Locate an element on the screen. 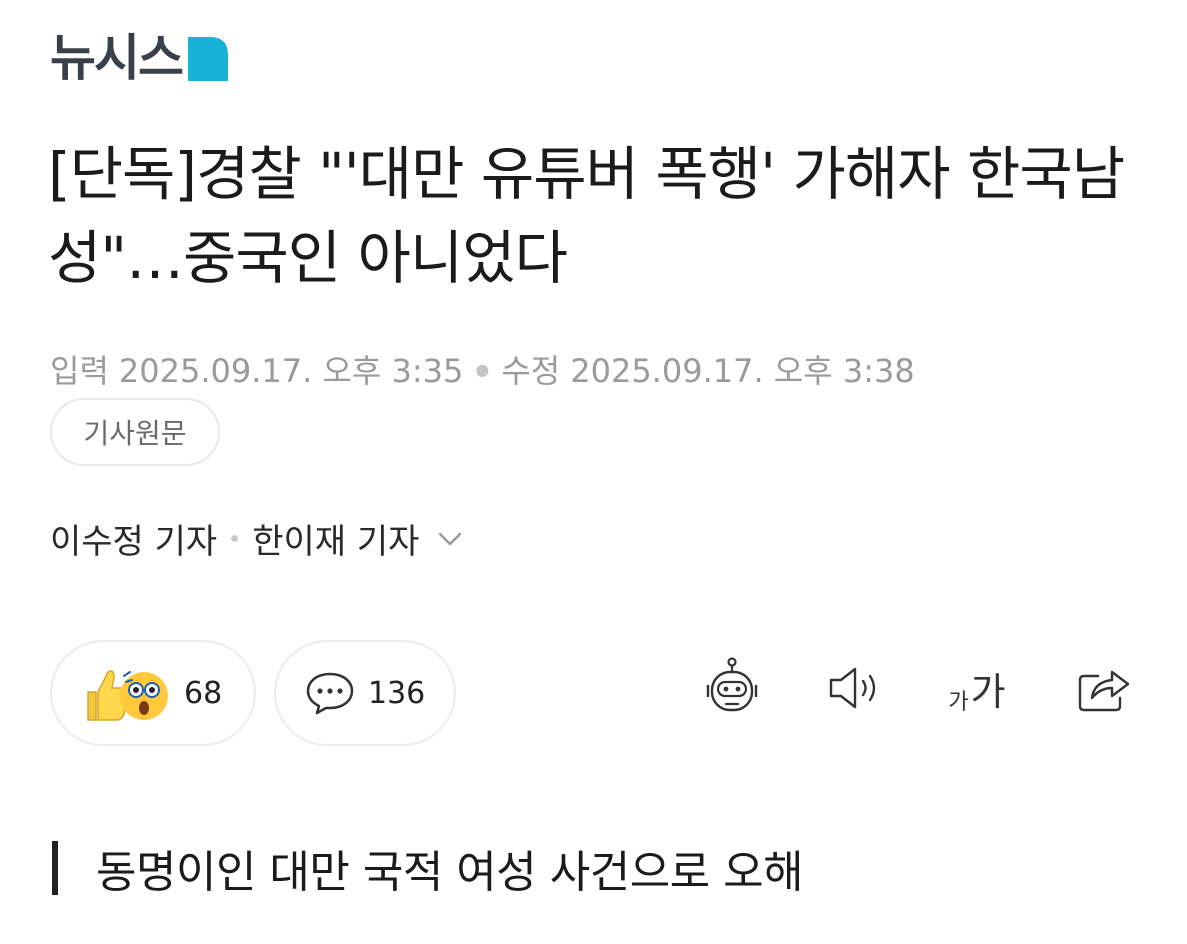  share-icon is located at coordinates (1104, 691).